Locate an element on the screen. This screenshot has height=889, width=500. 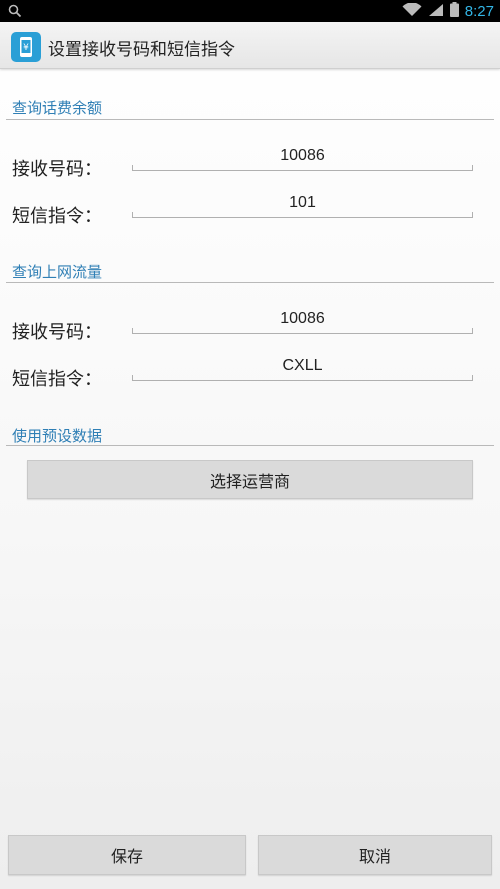
section-title-preset: 使用预设数据 is located at coordinates (57, 436).